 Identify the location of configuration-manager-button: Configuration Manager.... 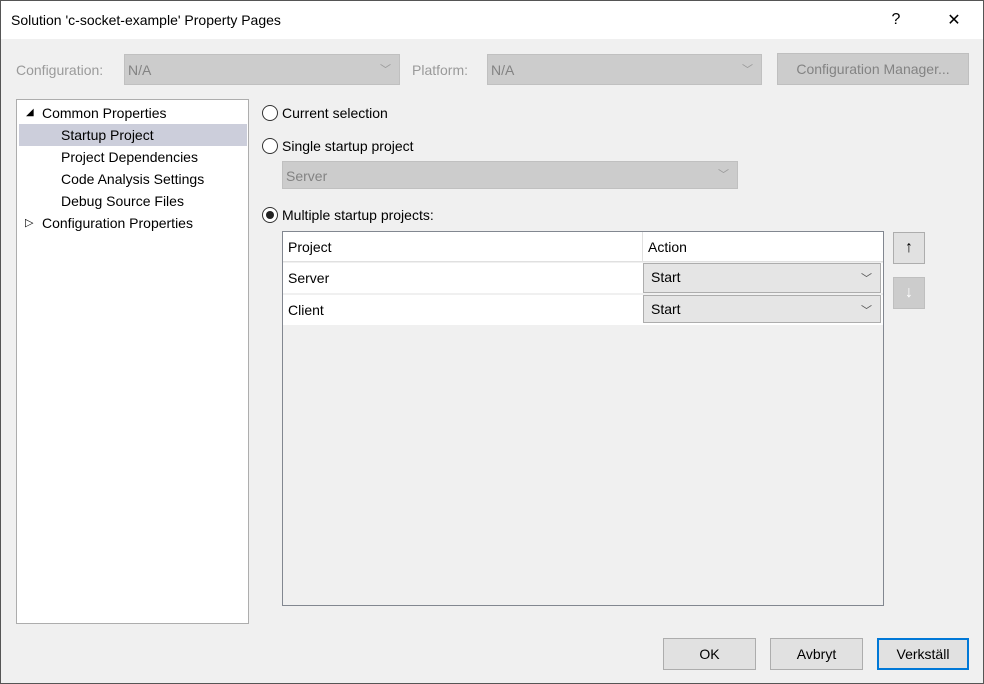
(873, 69).